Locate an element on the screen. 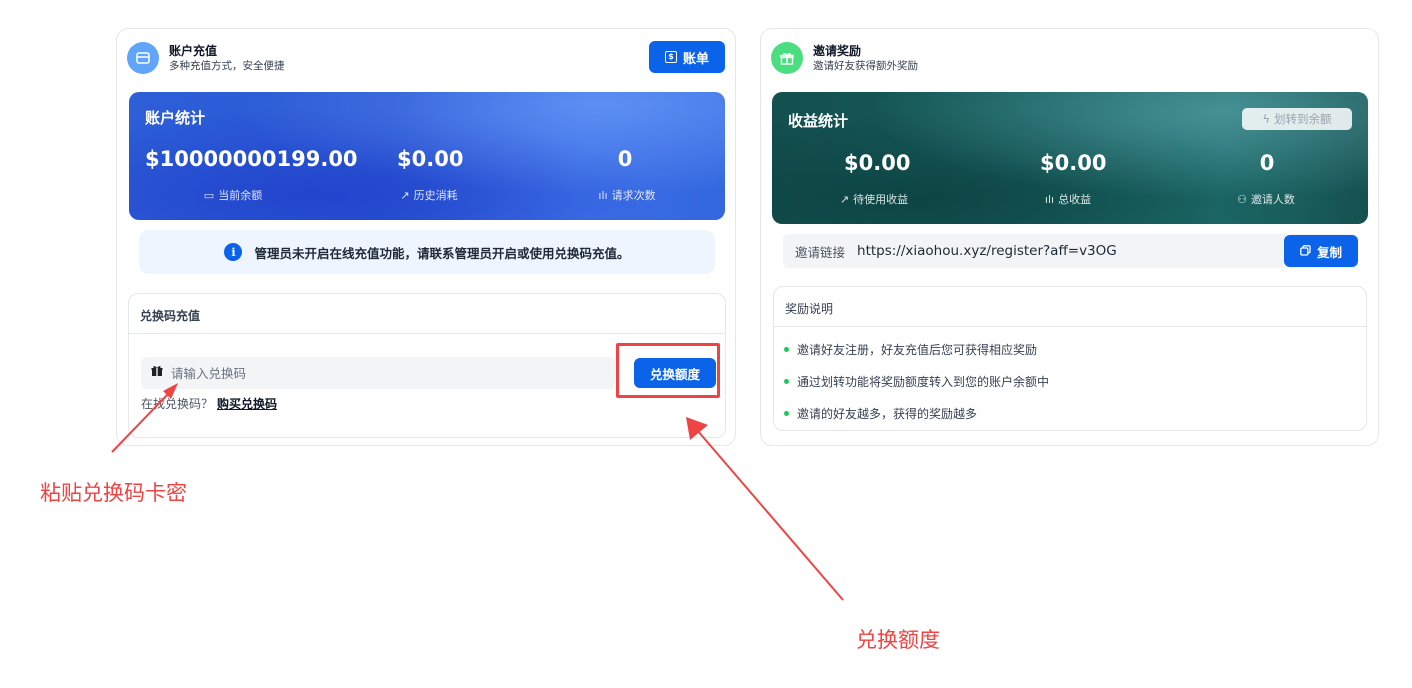 This screenshot has width=1412, height=688. transfer-to-balance-button: ϟ 划转到余额 is located at coordinates (1297, 119).